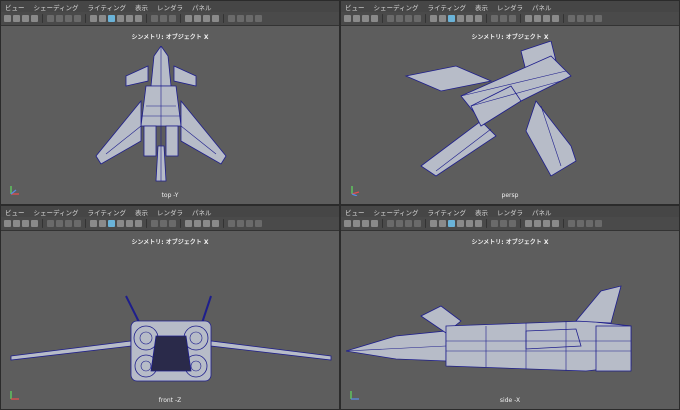  What do you see at coordinates (356, 223) in the screenshot?
I see `camera-attributes-icon` at bounding box center [356, 223].